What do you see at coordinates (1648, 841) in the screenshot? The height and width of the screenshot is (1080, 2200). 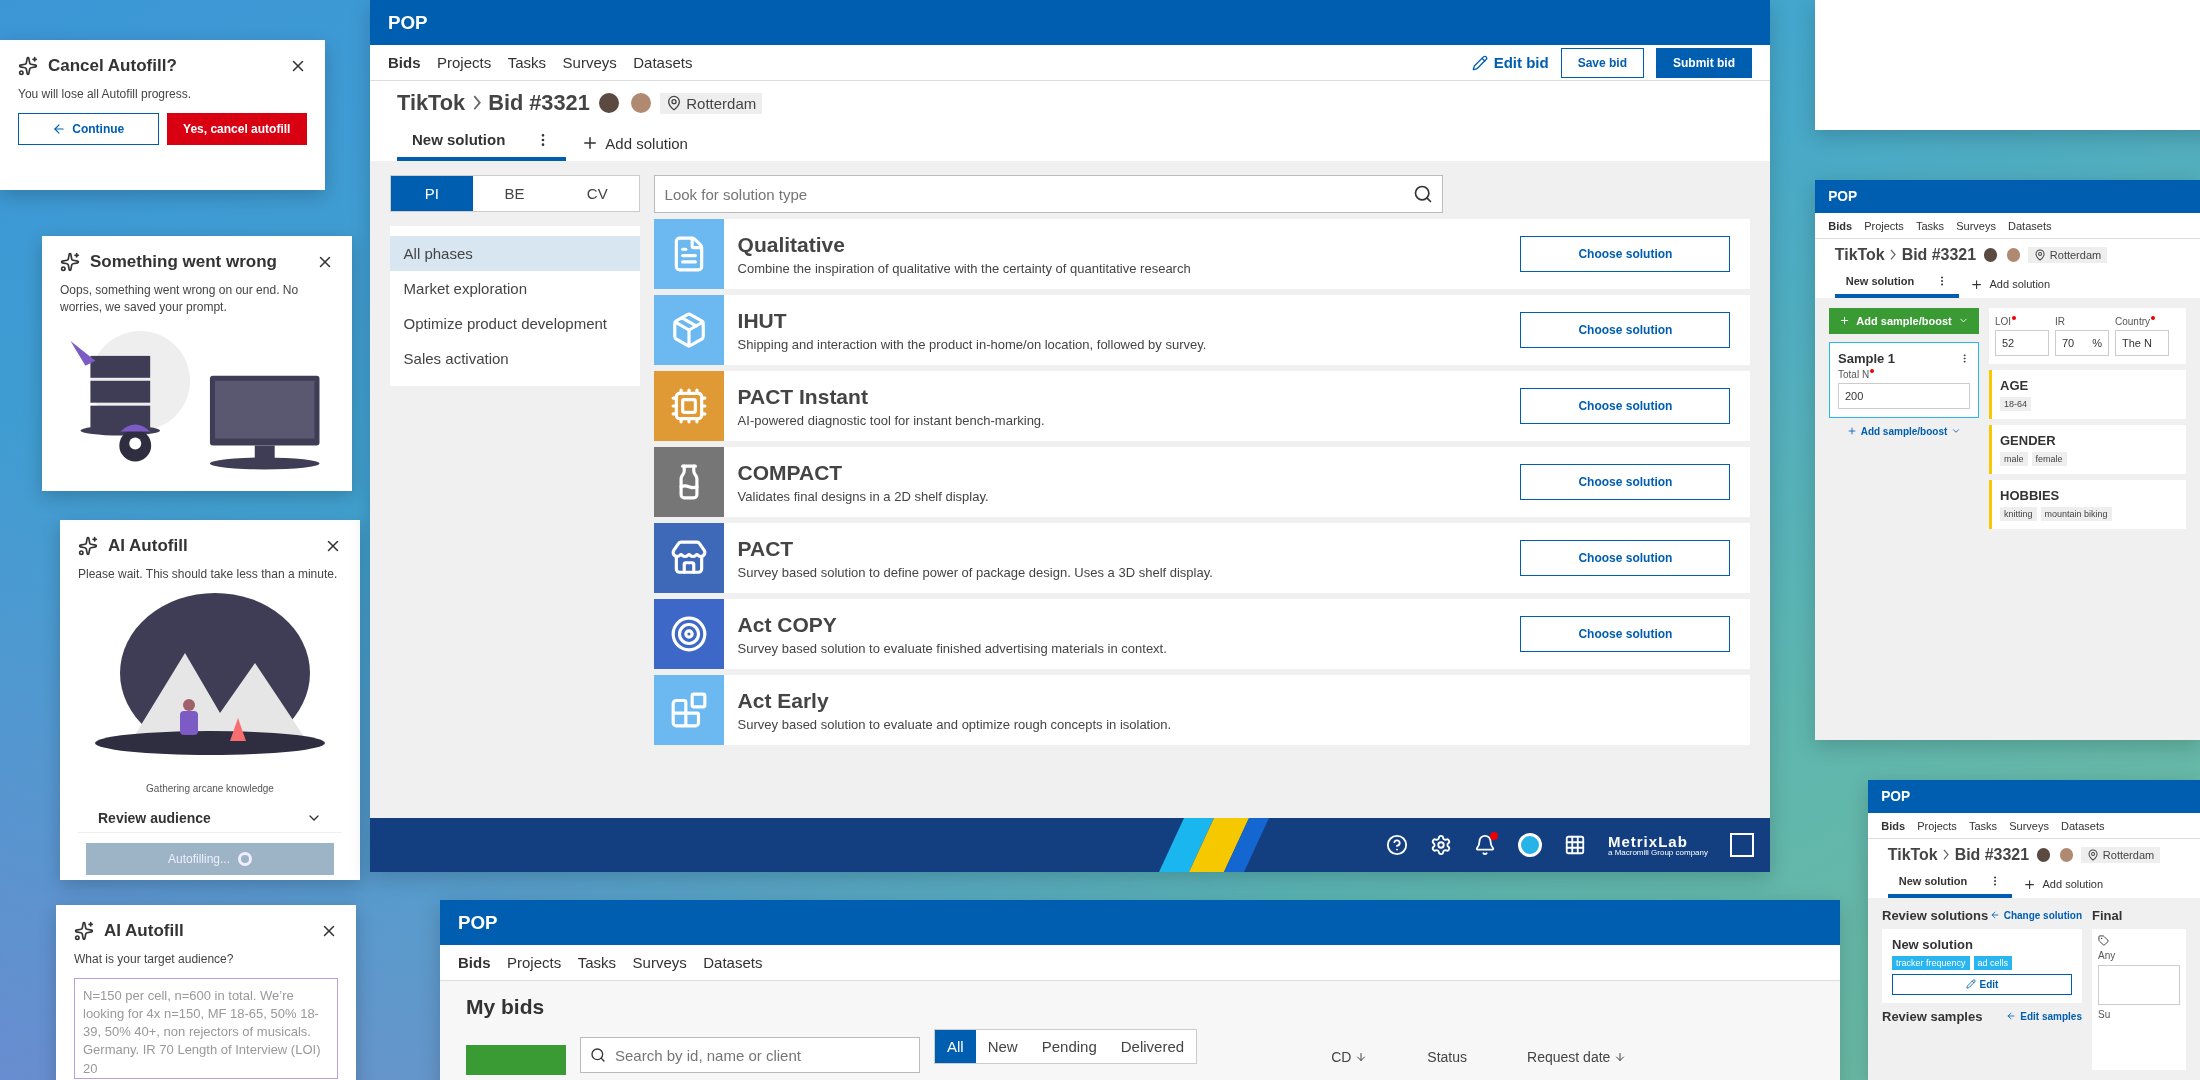 I see `brand-name: MetrixLab` at bounding box center [1648, 841].